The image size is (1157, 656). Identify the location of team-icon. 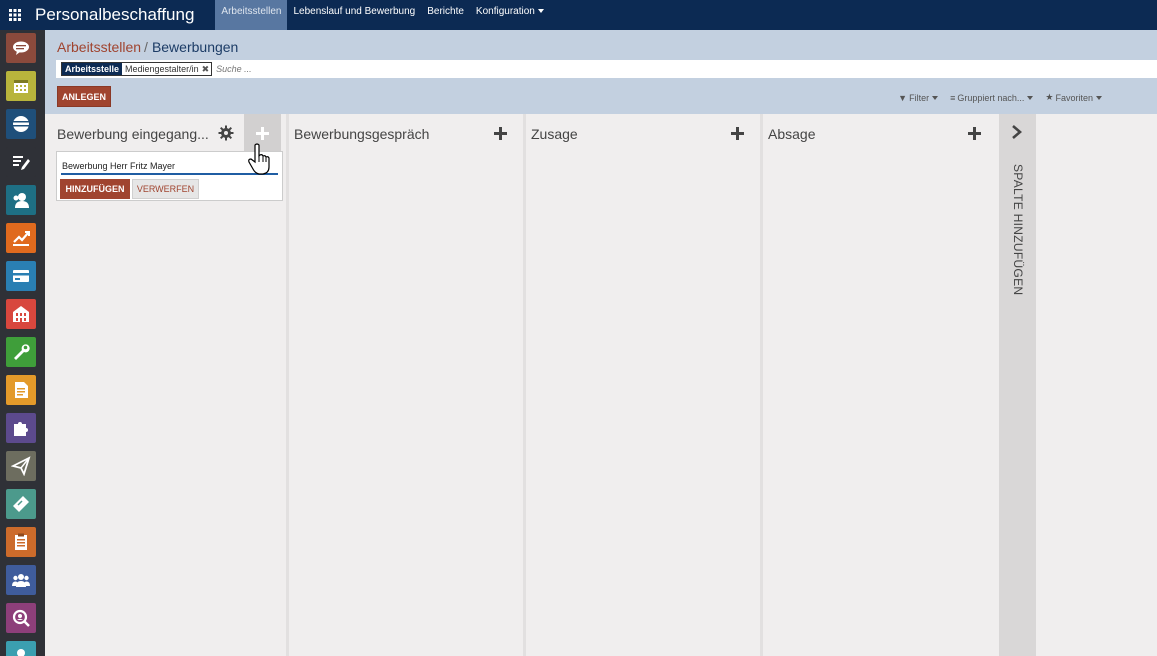
(21, 580).